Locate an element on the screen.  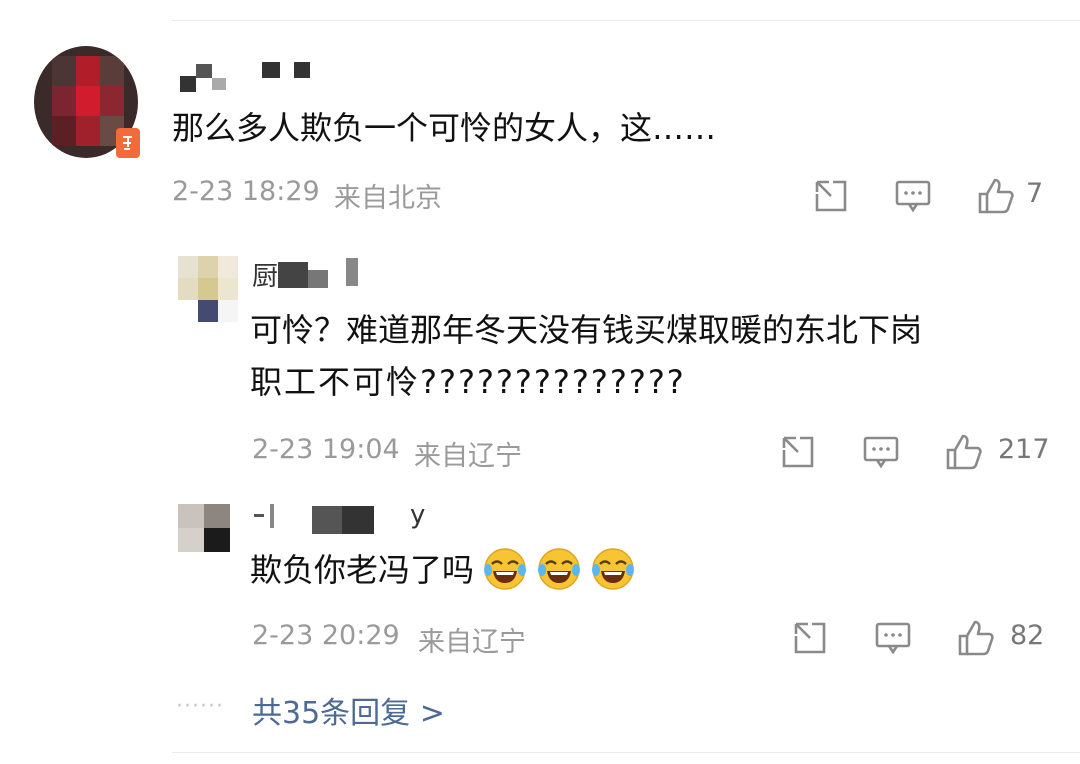
like-count: 82 is located at coordinates (1027, 635).